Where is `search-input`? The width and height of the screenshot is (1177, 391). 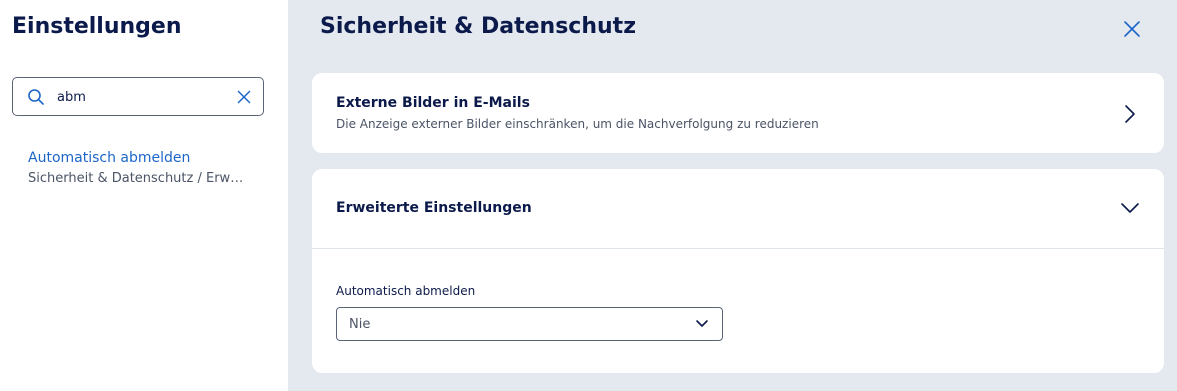 search-input is located at coordinates (142, 97).